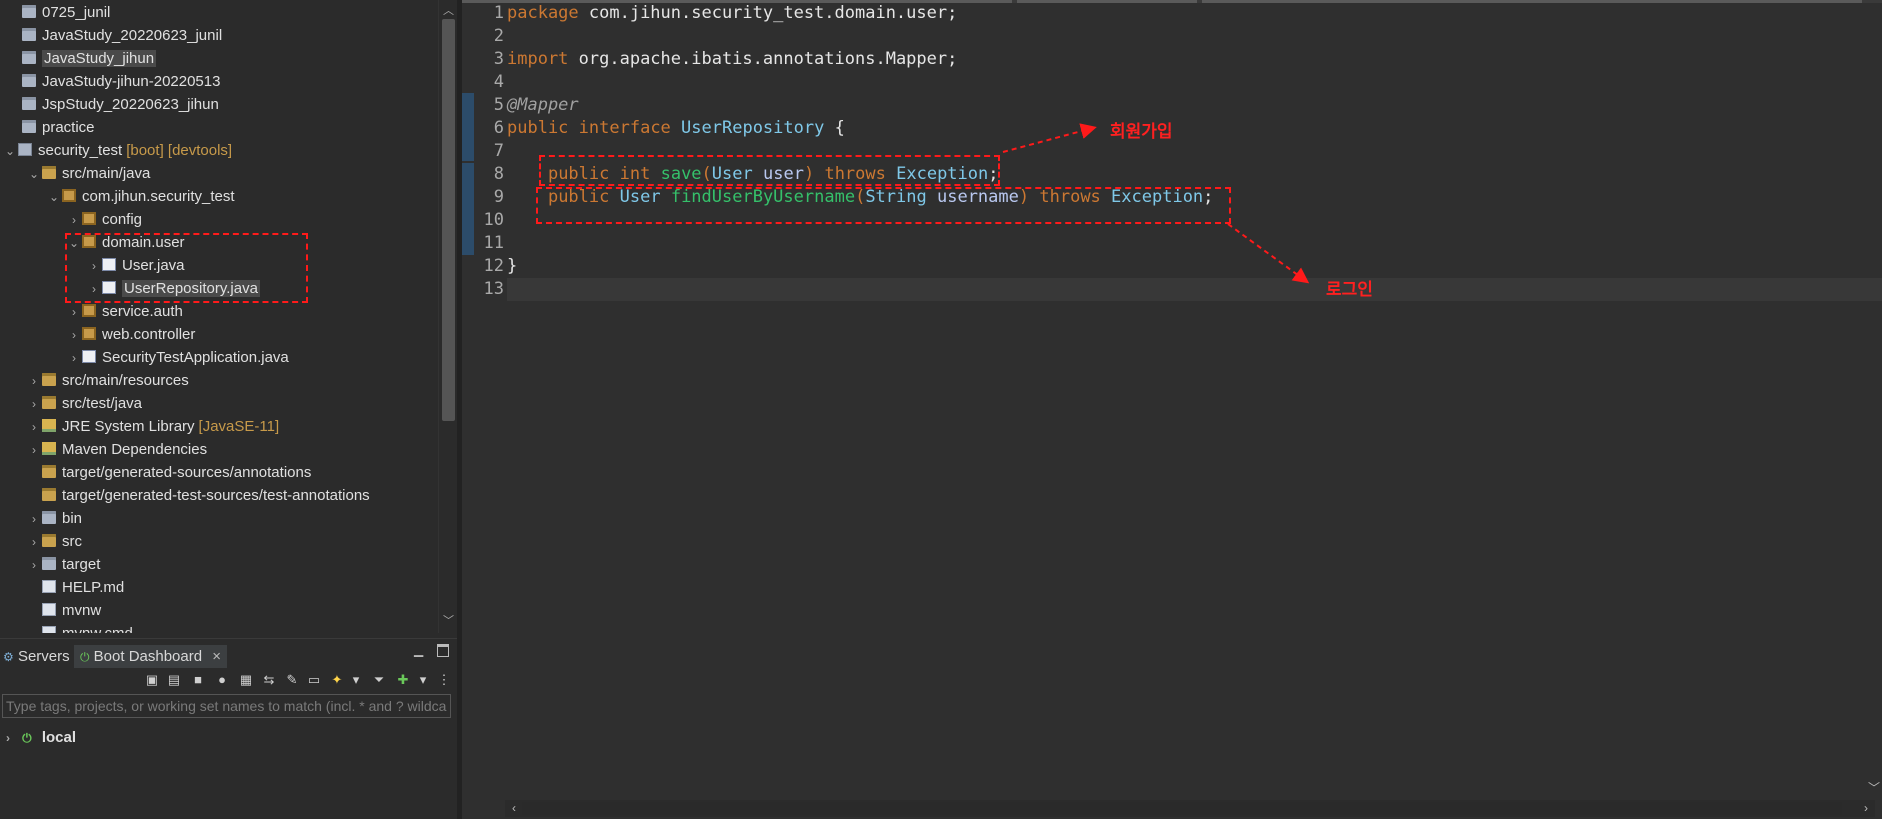 This screenshot has width=1882, height=819. What do you see at coordinates (269, 680) in the screenshot?
I see `link-icon: ⇆` at bounding box center [269, 680].